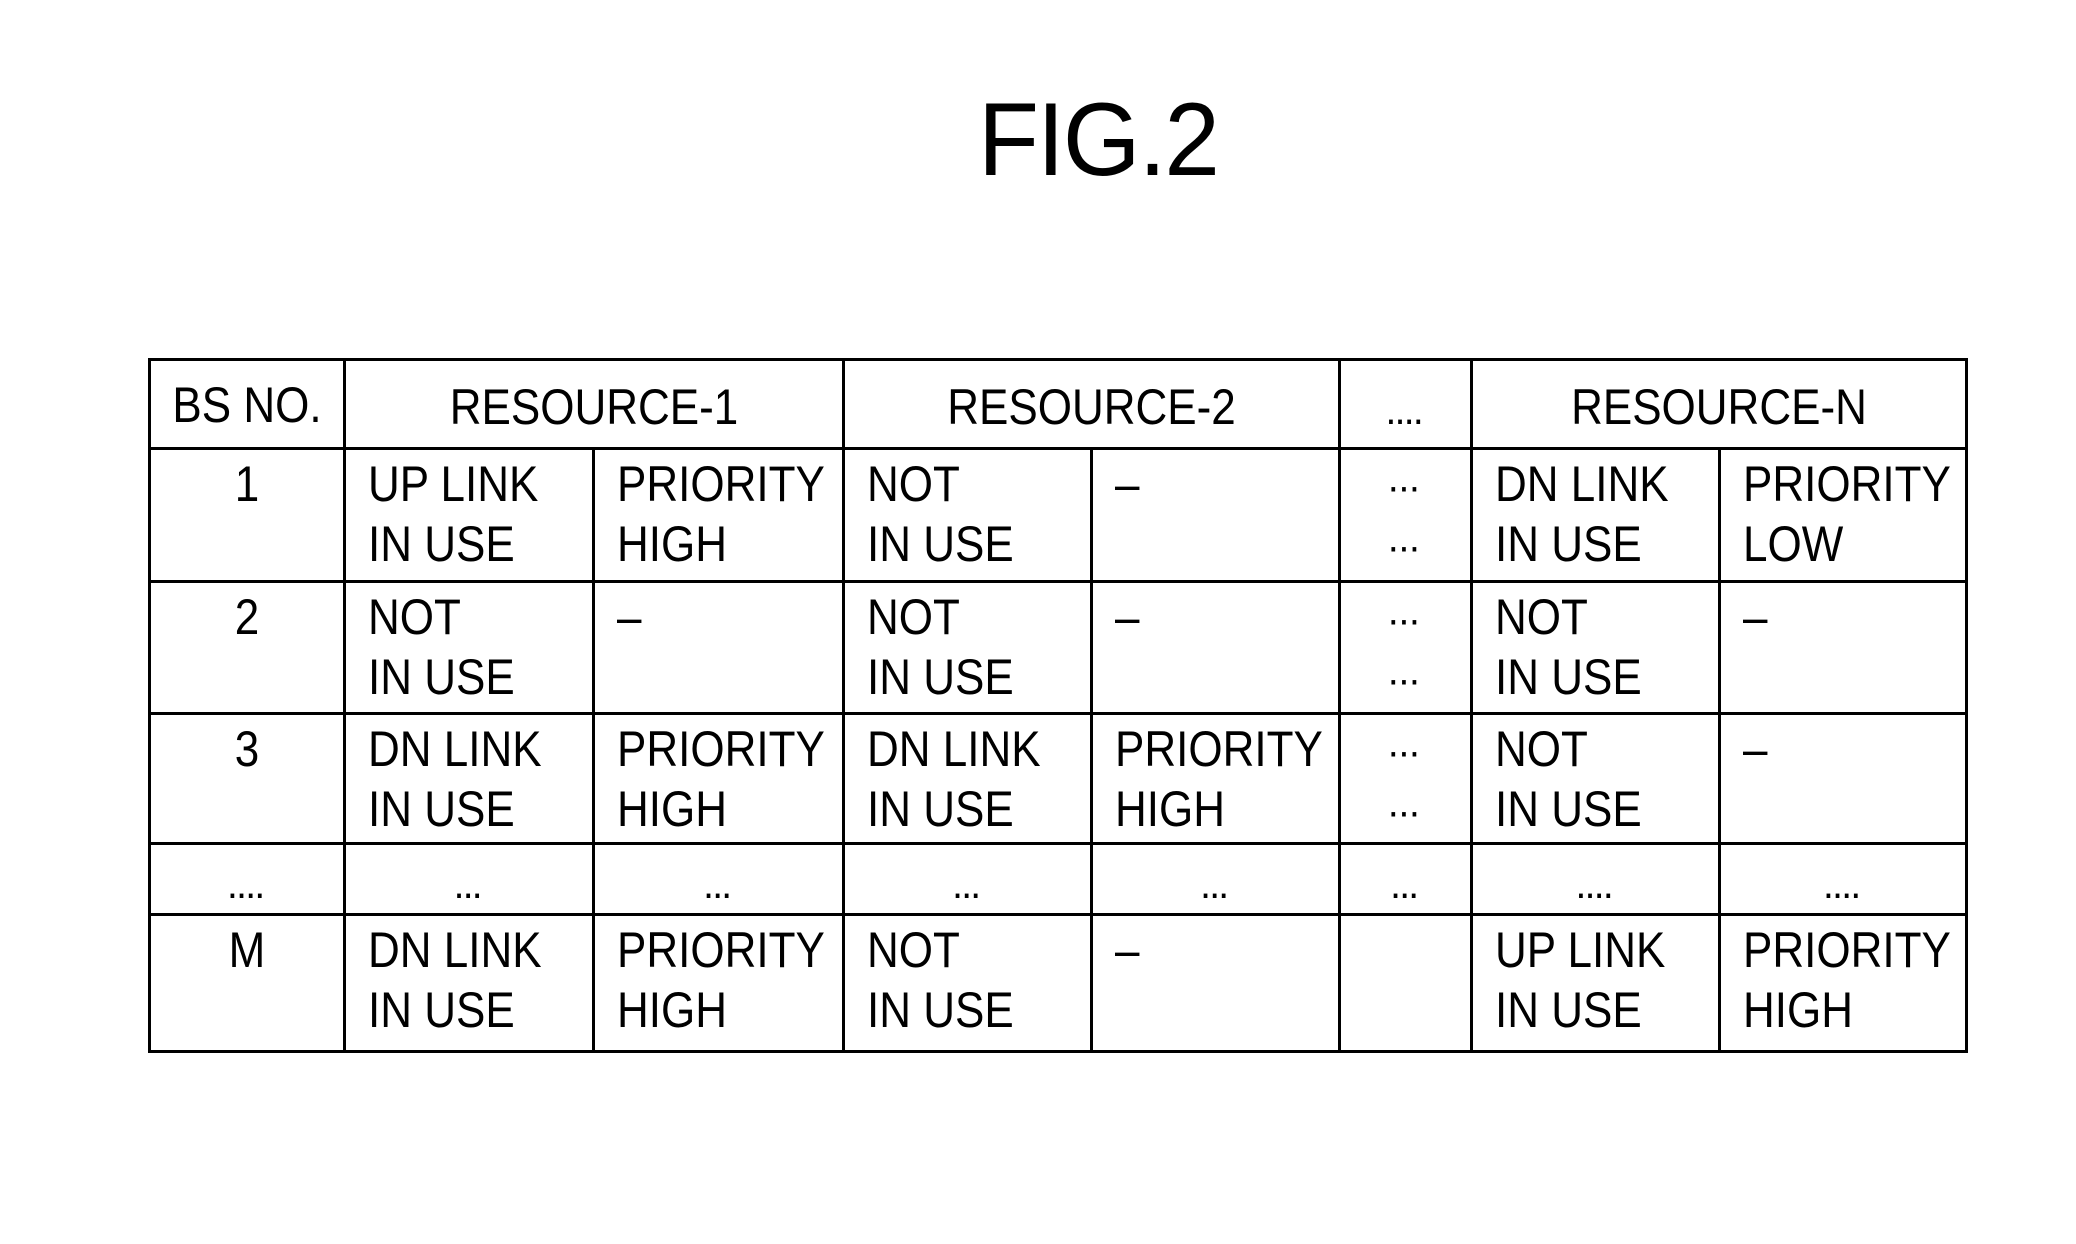 This screenshot has height=1244, width=2076. I want to click on table-cell, so click(1405, 983).